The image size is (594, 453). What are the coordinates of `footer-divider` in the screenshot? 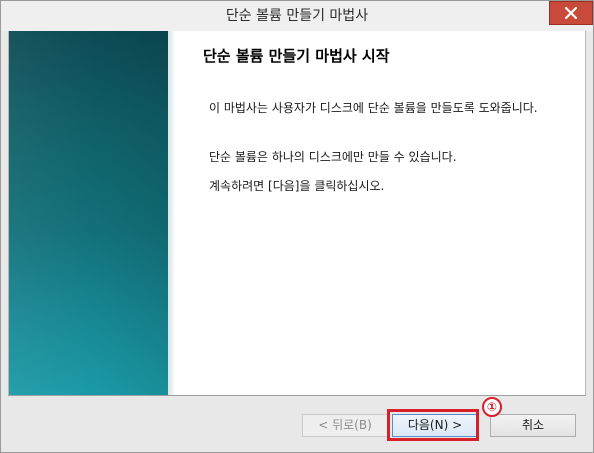 It's located at (297, 395).